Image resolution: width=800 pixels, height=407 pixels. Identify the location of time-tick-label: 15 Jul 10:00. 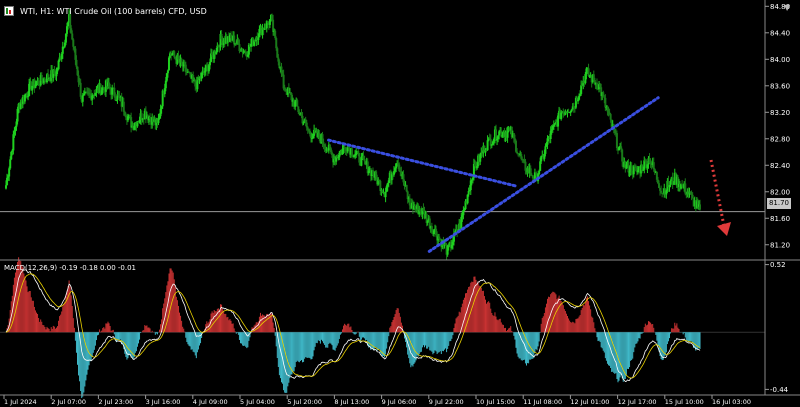
(684, 402).